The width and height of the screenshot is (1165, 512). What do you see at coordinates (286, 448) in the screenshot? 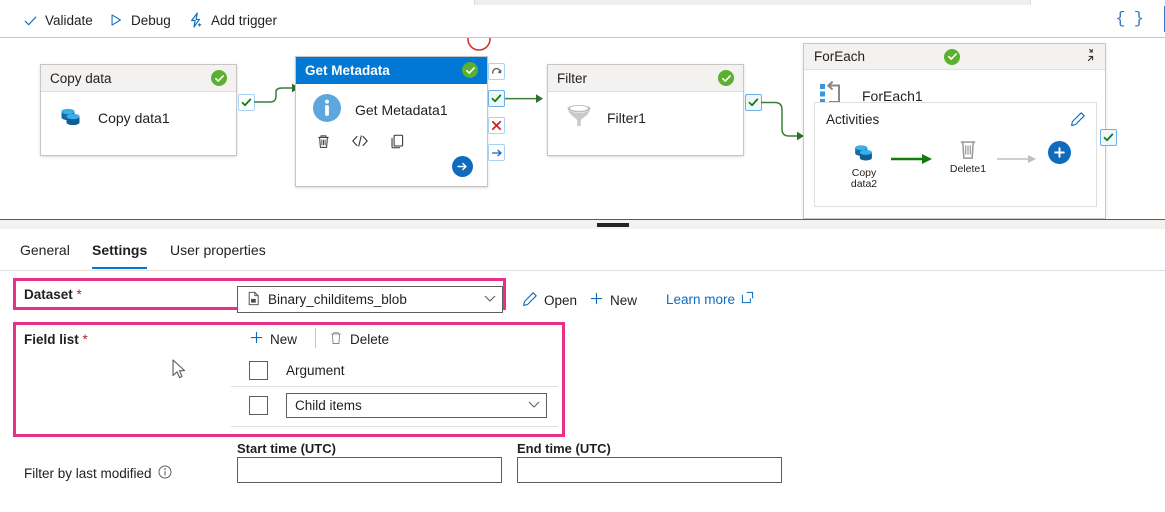
I see `start-time-label: Start time (UTC)` at bounding box center [286, 448].